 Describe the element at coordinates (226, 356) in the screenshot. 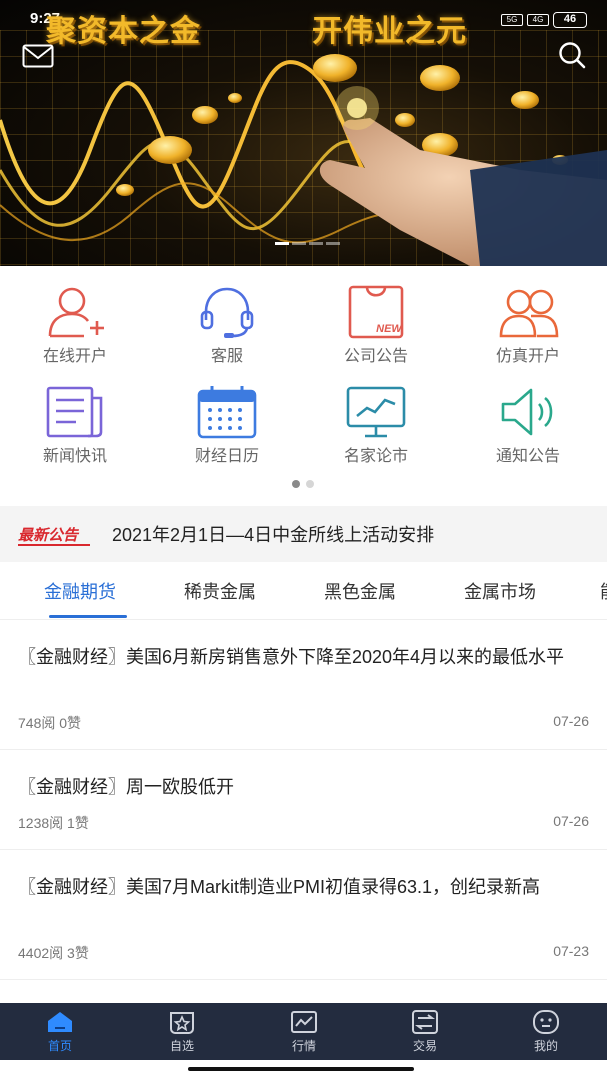

I see `menu-label: 客服` at that location.